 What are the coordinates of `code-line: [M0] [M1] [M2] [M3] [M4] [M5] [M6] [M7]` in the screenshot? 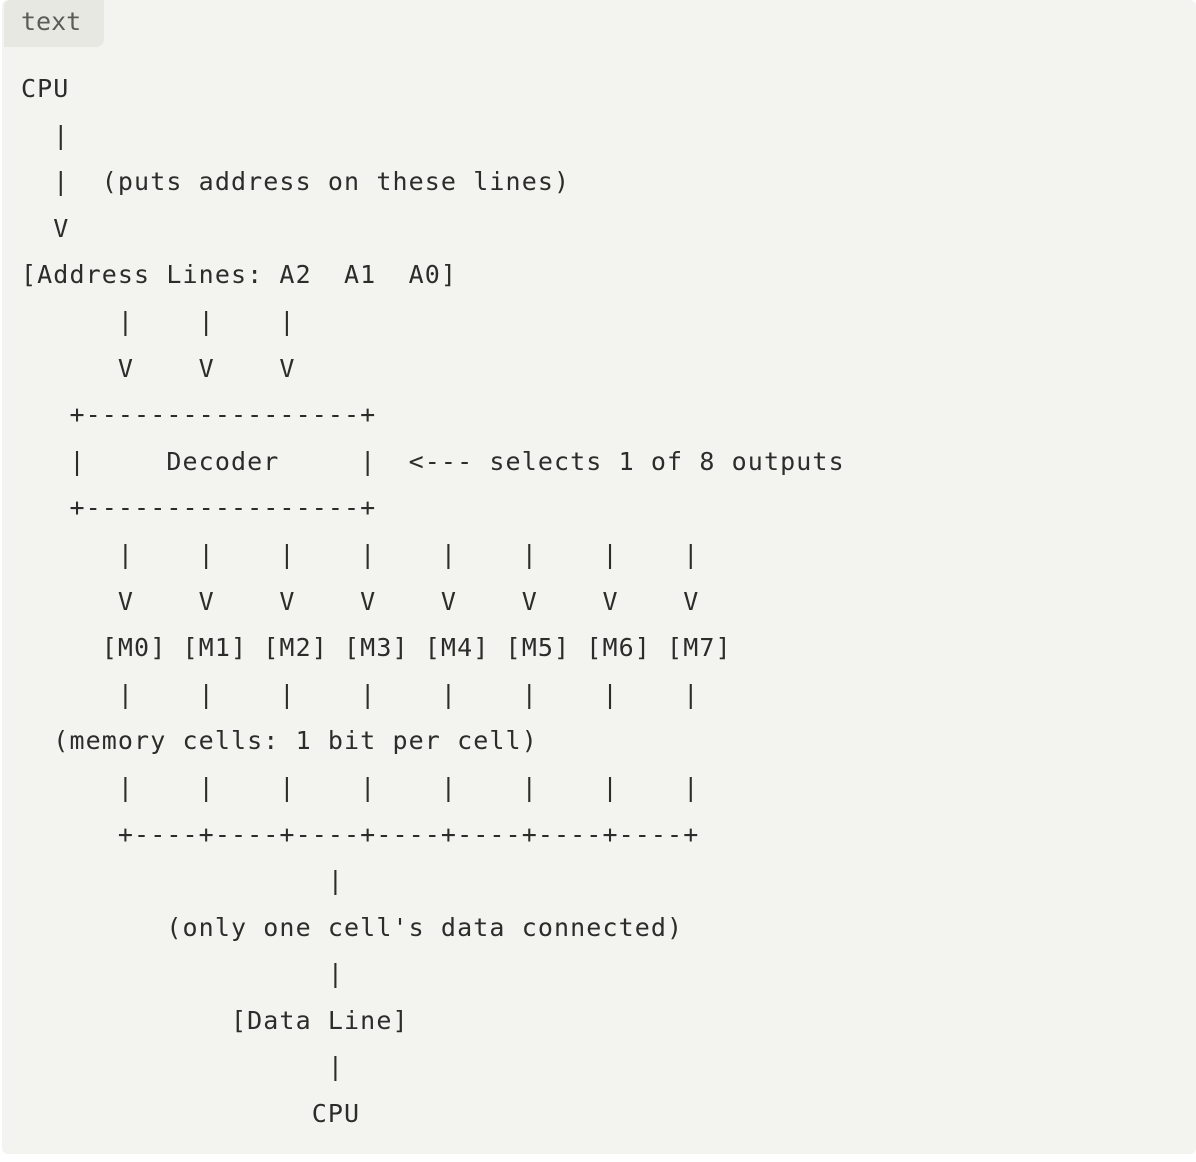 It's located at (376, 648).